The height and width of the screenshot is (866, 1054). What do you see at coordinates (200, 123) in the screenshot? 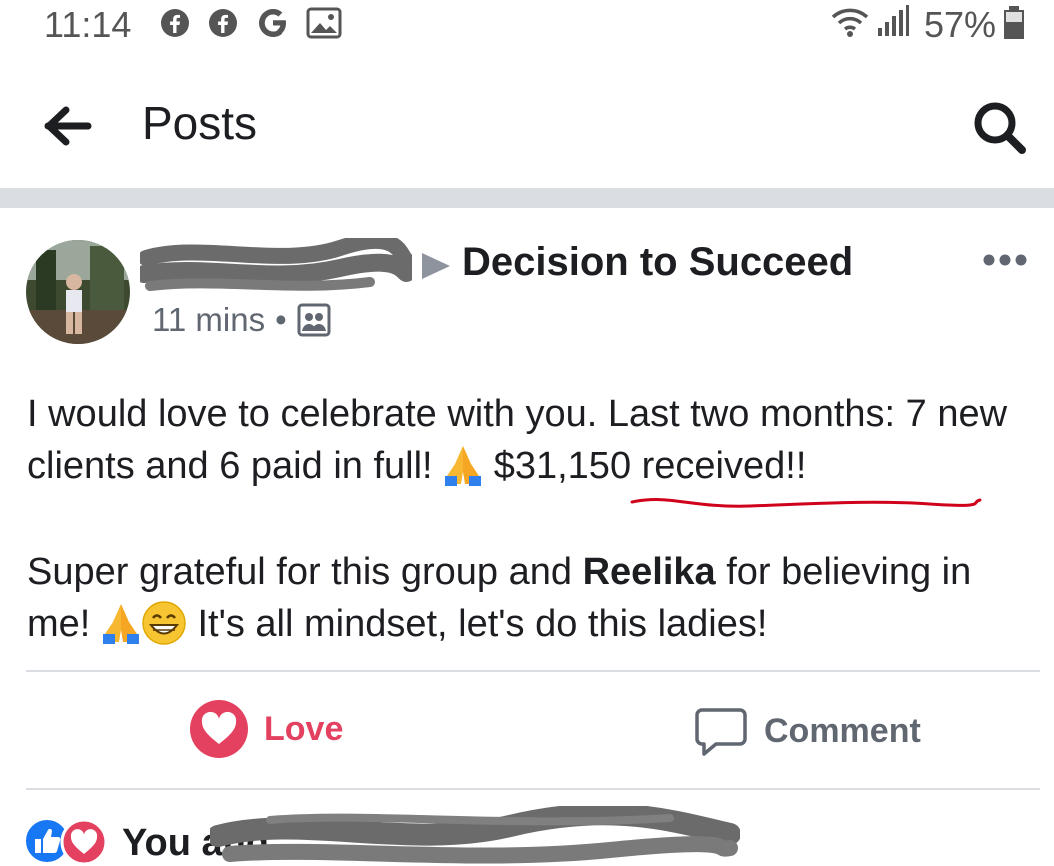
I see `page-title: Posts` at bounding box center [200, 123].